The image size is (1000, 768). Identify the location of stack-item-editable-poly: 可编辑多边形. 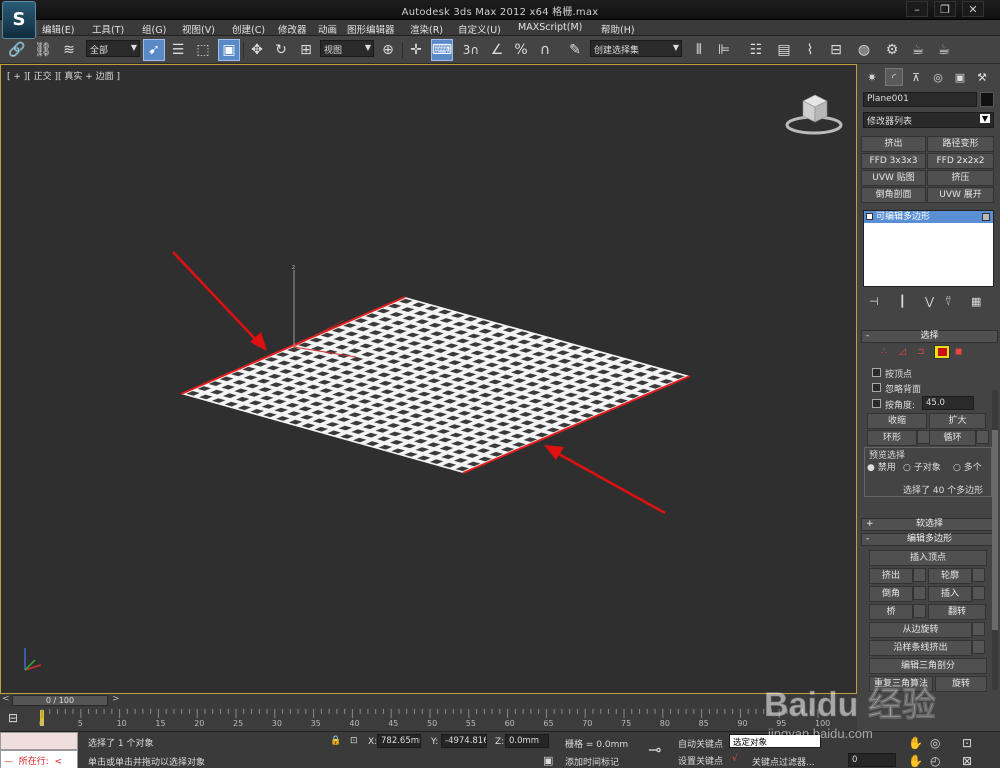
(928, 217).